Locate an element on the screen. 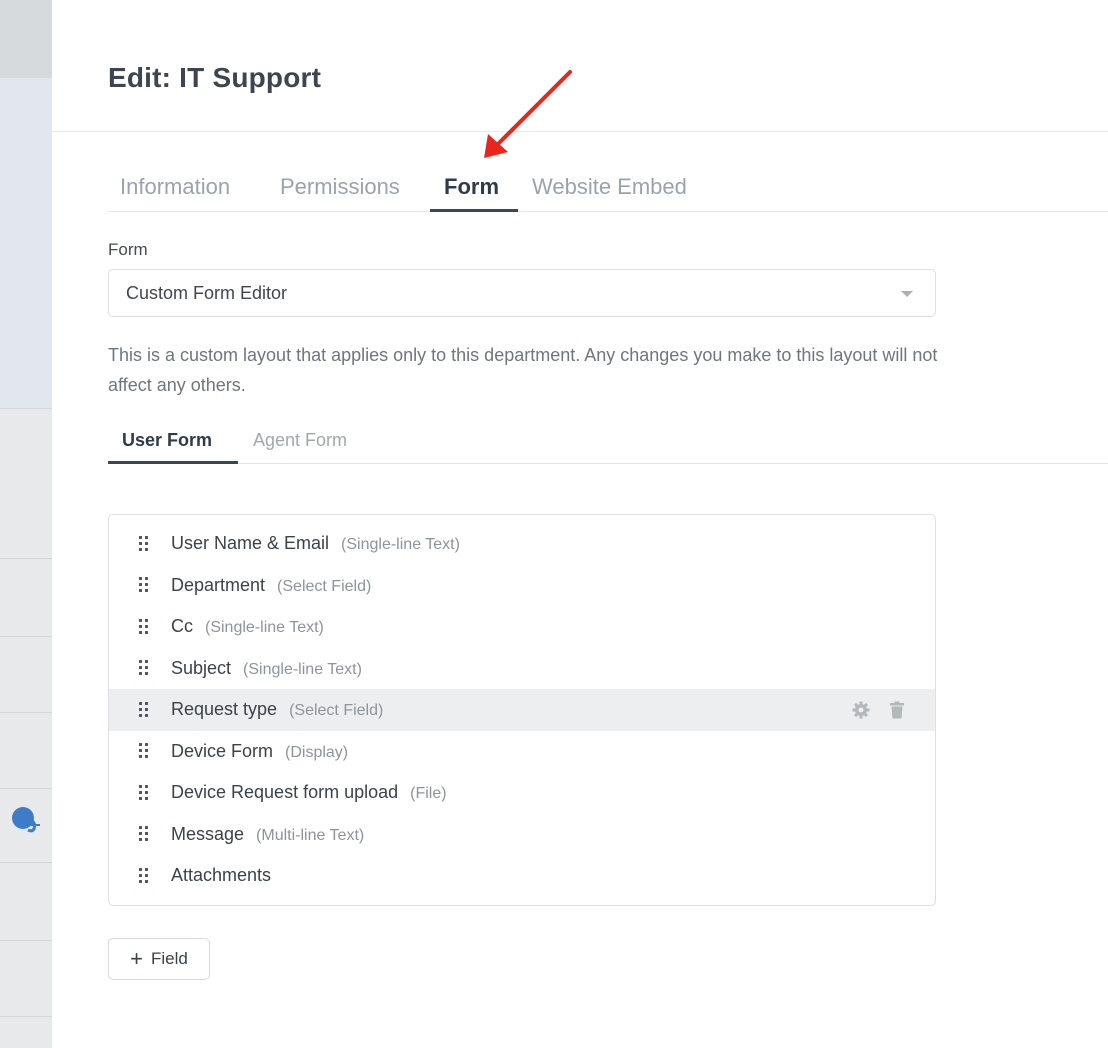 The width and height of the screenshot is (1108, 1048). tab-website-embed: Website Embed is located at coordinates (609, 187).